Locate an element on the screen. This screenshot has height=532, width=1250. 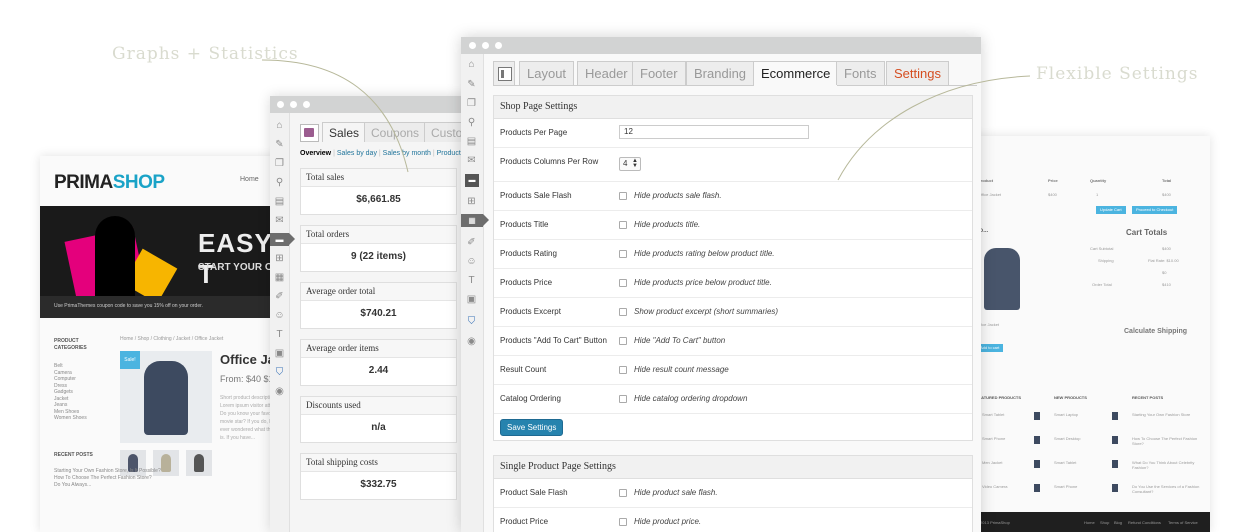
connector-graphs is located at coordinates (335, 116).